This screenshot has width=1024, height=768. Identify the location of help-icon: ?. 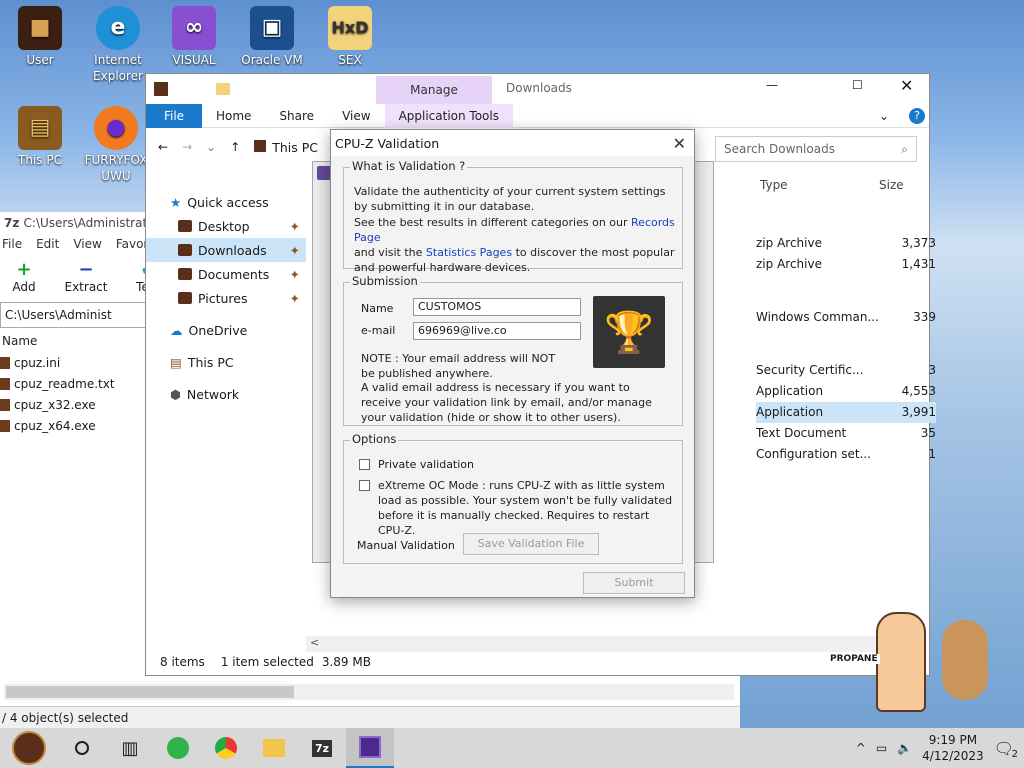
(917, 115).